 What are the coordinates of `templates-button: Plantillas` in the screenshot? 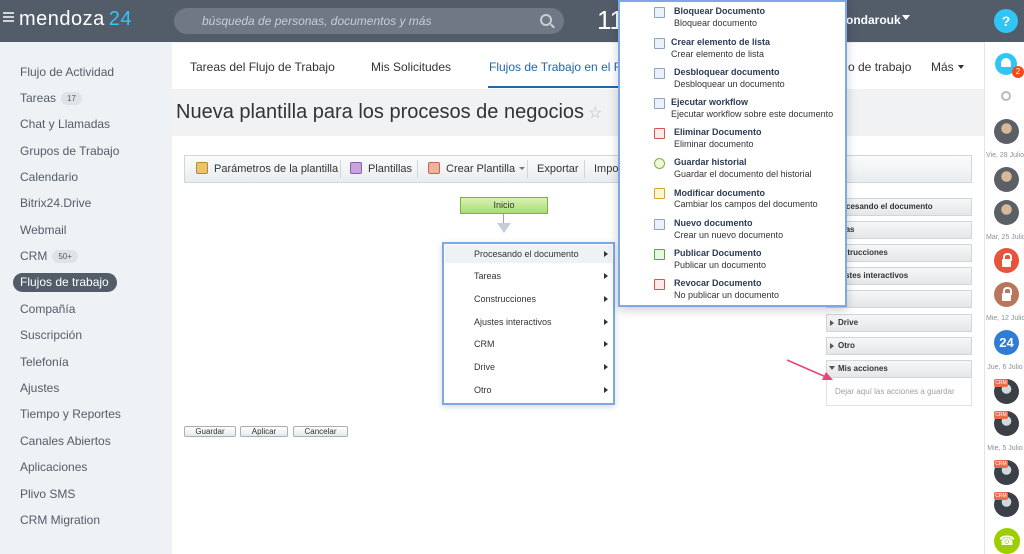 It's located at (390, 169).